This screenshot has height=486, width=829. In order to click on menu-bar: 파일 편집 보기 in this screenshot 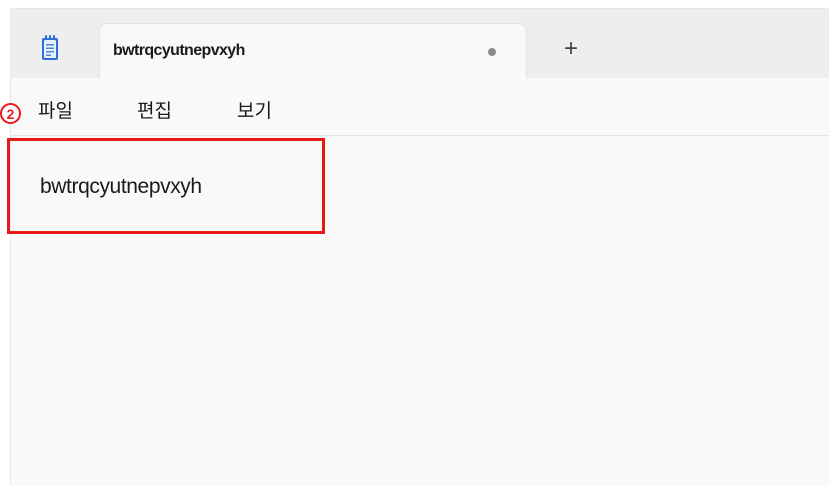, I will do `click(420, 107)`.